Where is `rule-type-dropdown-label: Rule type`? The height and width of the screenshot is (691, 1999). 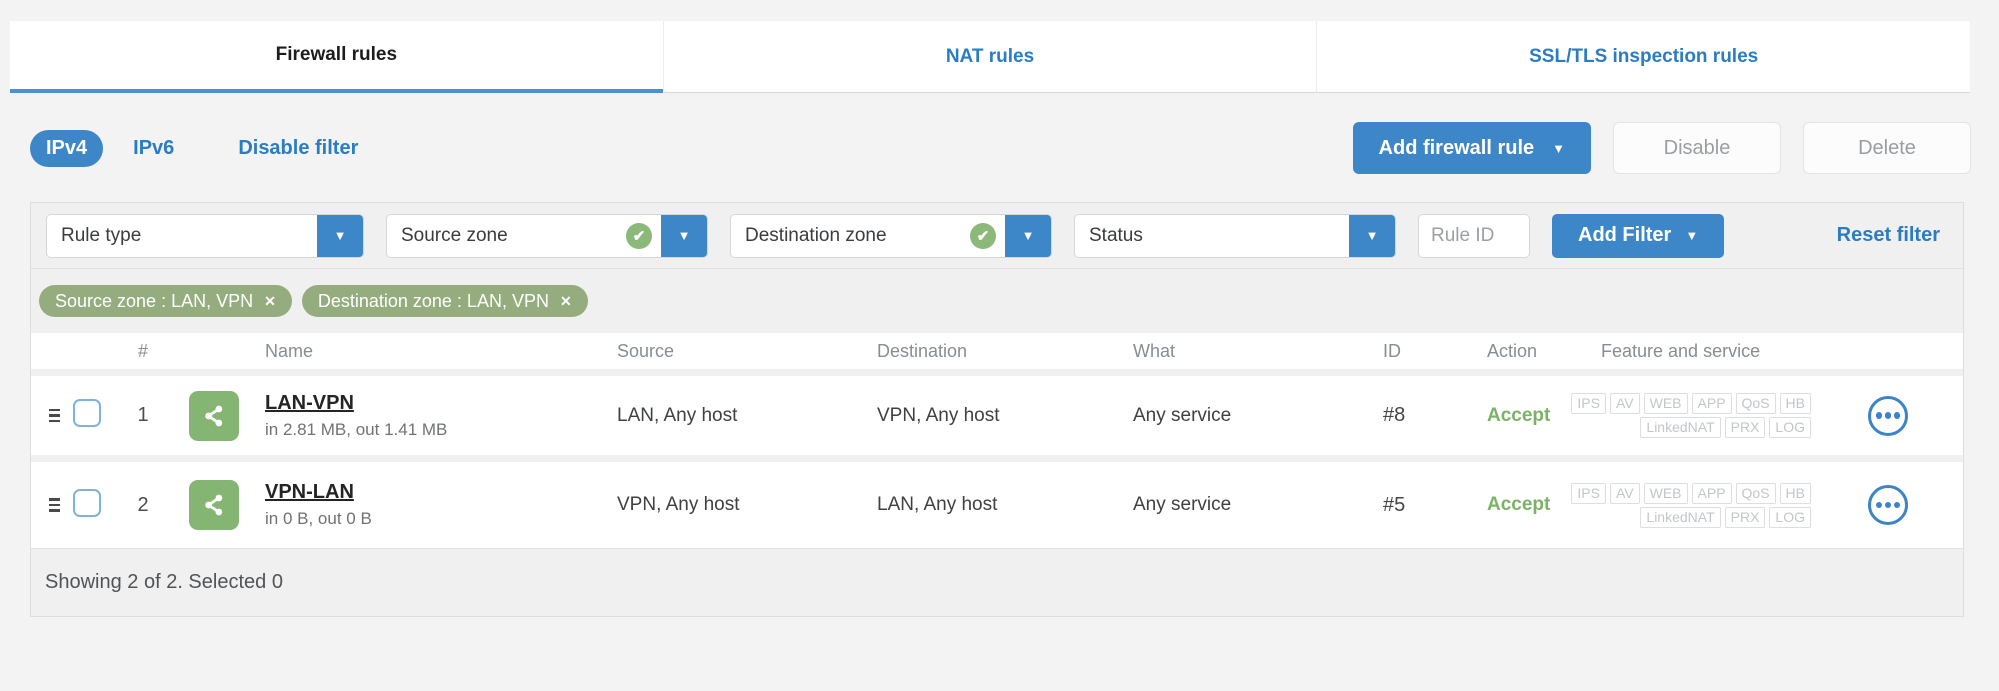 rule-type-dropdown-label: Rule type is located at coordinates (101, 235).